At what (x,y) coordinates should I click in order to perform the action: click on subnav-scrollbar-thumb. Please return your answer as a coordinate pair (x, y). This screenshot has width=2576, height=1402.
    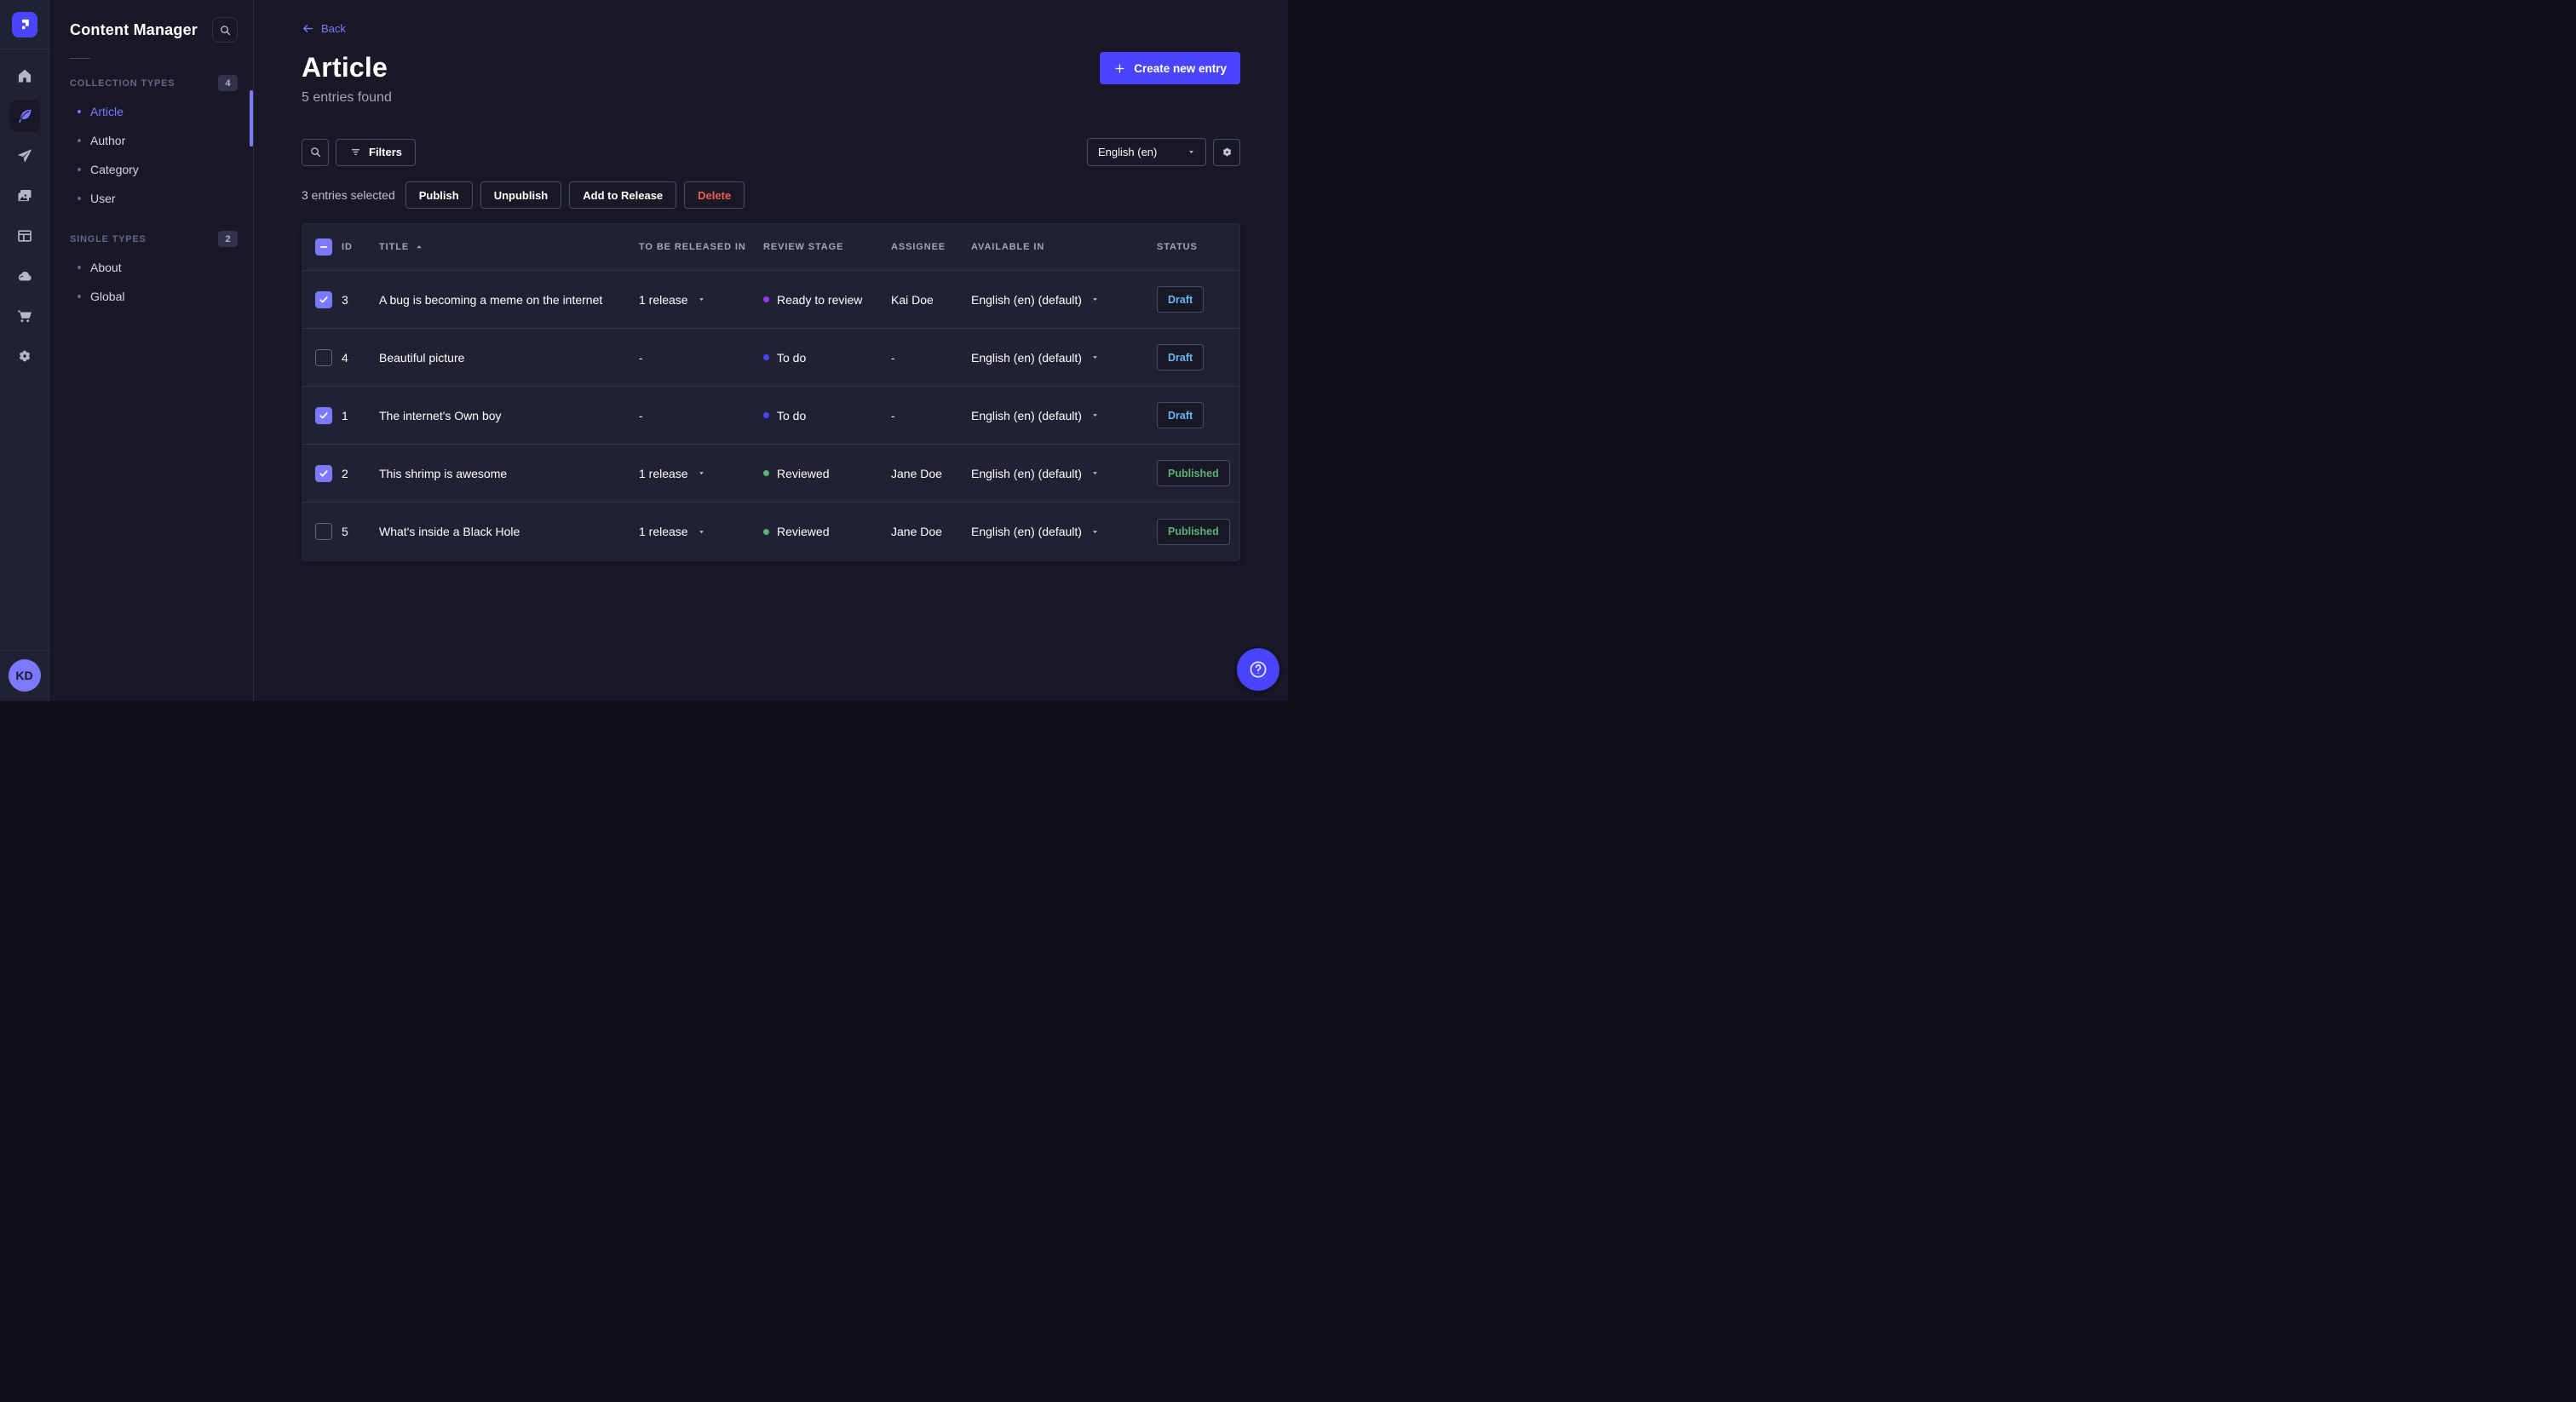
    Looking at the image, I should click on (252, 118).